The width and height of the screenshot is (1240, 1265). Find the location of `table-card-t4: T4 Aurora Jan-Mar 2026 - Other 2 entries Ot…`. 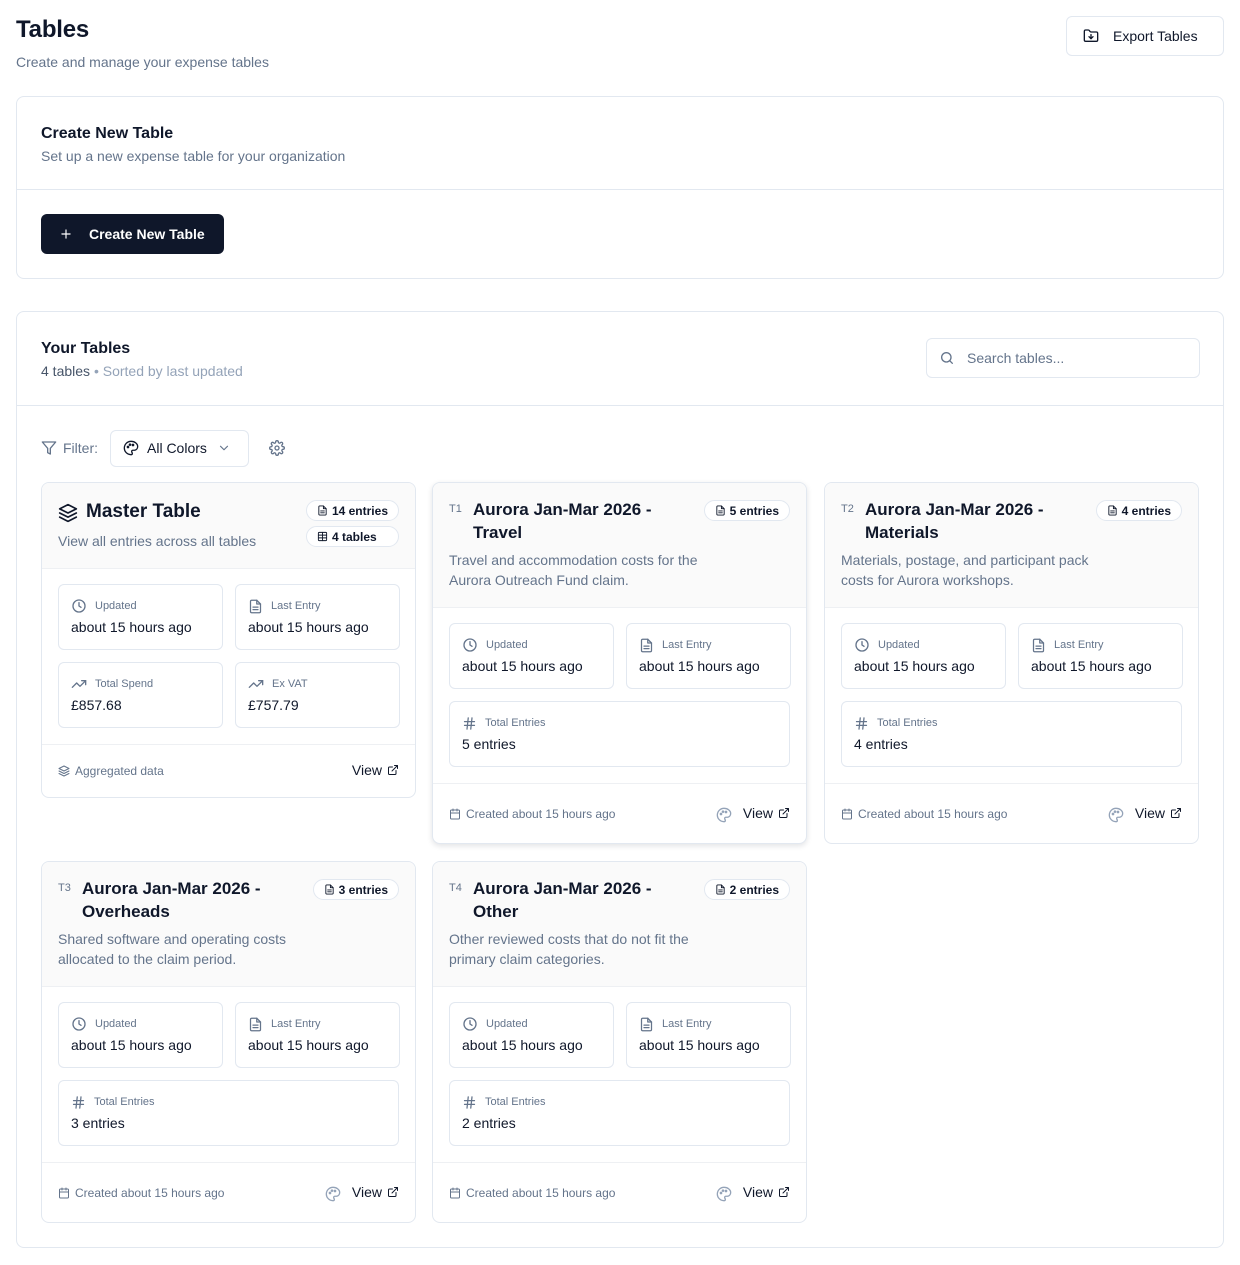

table-card-t4: T4 Aurora Jan-Mar 2026 - Other 2 entries Ot… is located at coordinates (619, 1042).